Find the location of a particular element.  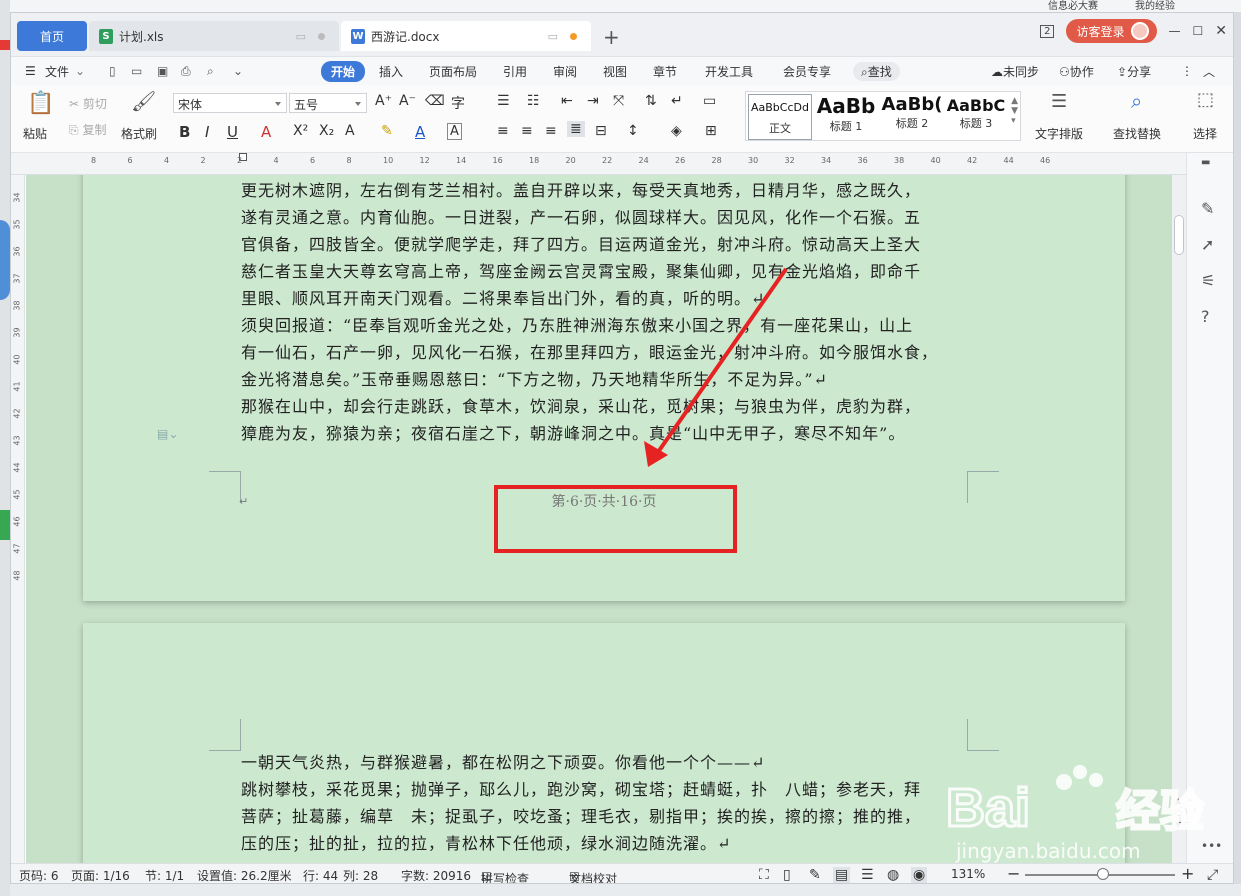

style-heading-2: AaBb( 标题 2 is located at coordinates (912, 117).